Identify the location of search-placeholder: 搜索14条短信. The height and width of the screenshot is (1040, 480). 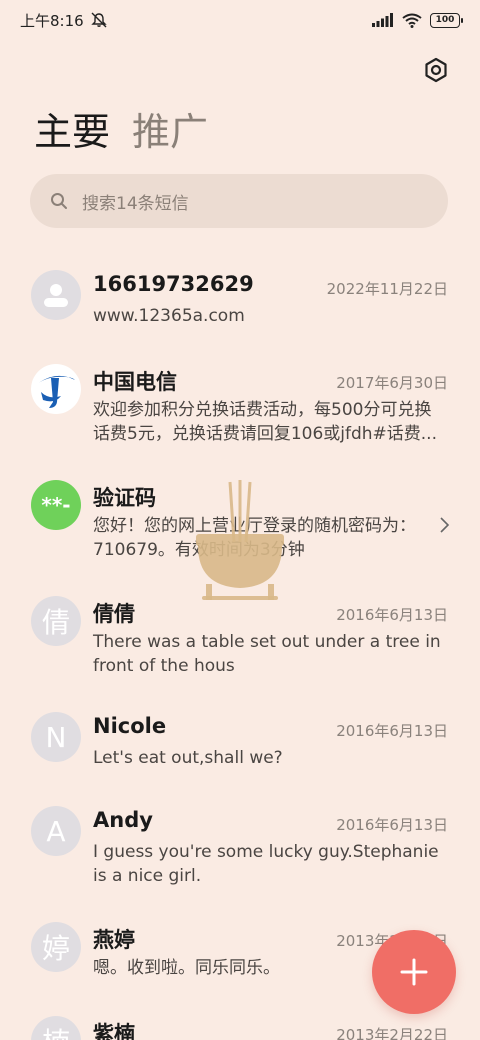
(135, 203).